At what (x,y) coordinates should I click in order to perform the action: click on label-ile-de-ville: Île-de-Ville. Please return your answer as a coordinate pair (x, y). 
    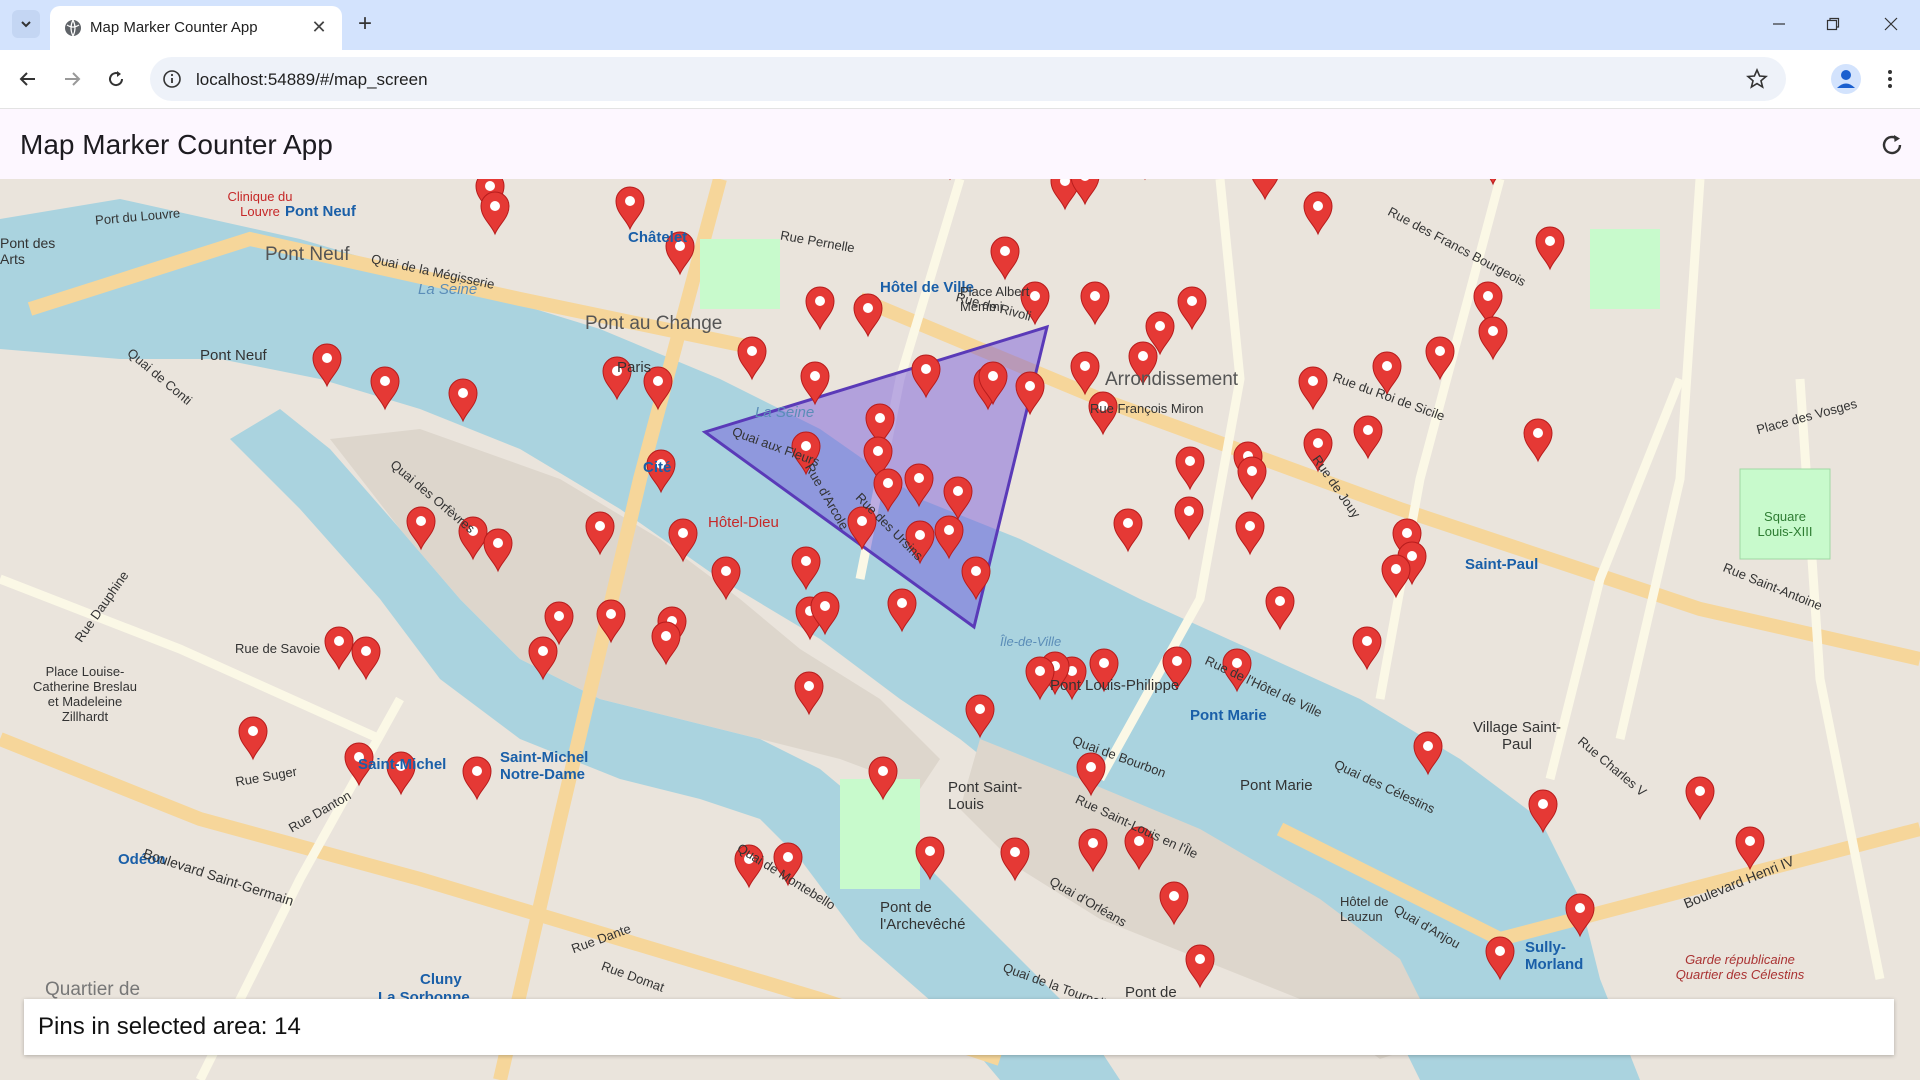
    Looking at the image, I should click on (1031, 641).